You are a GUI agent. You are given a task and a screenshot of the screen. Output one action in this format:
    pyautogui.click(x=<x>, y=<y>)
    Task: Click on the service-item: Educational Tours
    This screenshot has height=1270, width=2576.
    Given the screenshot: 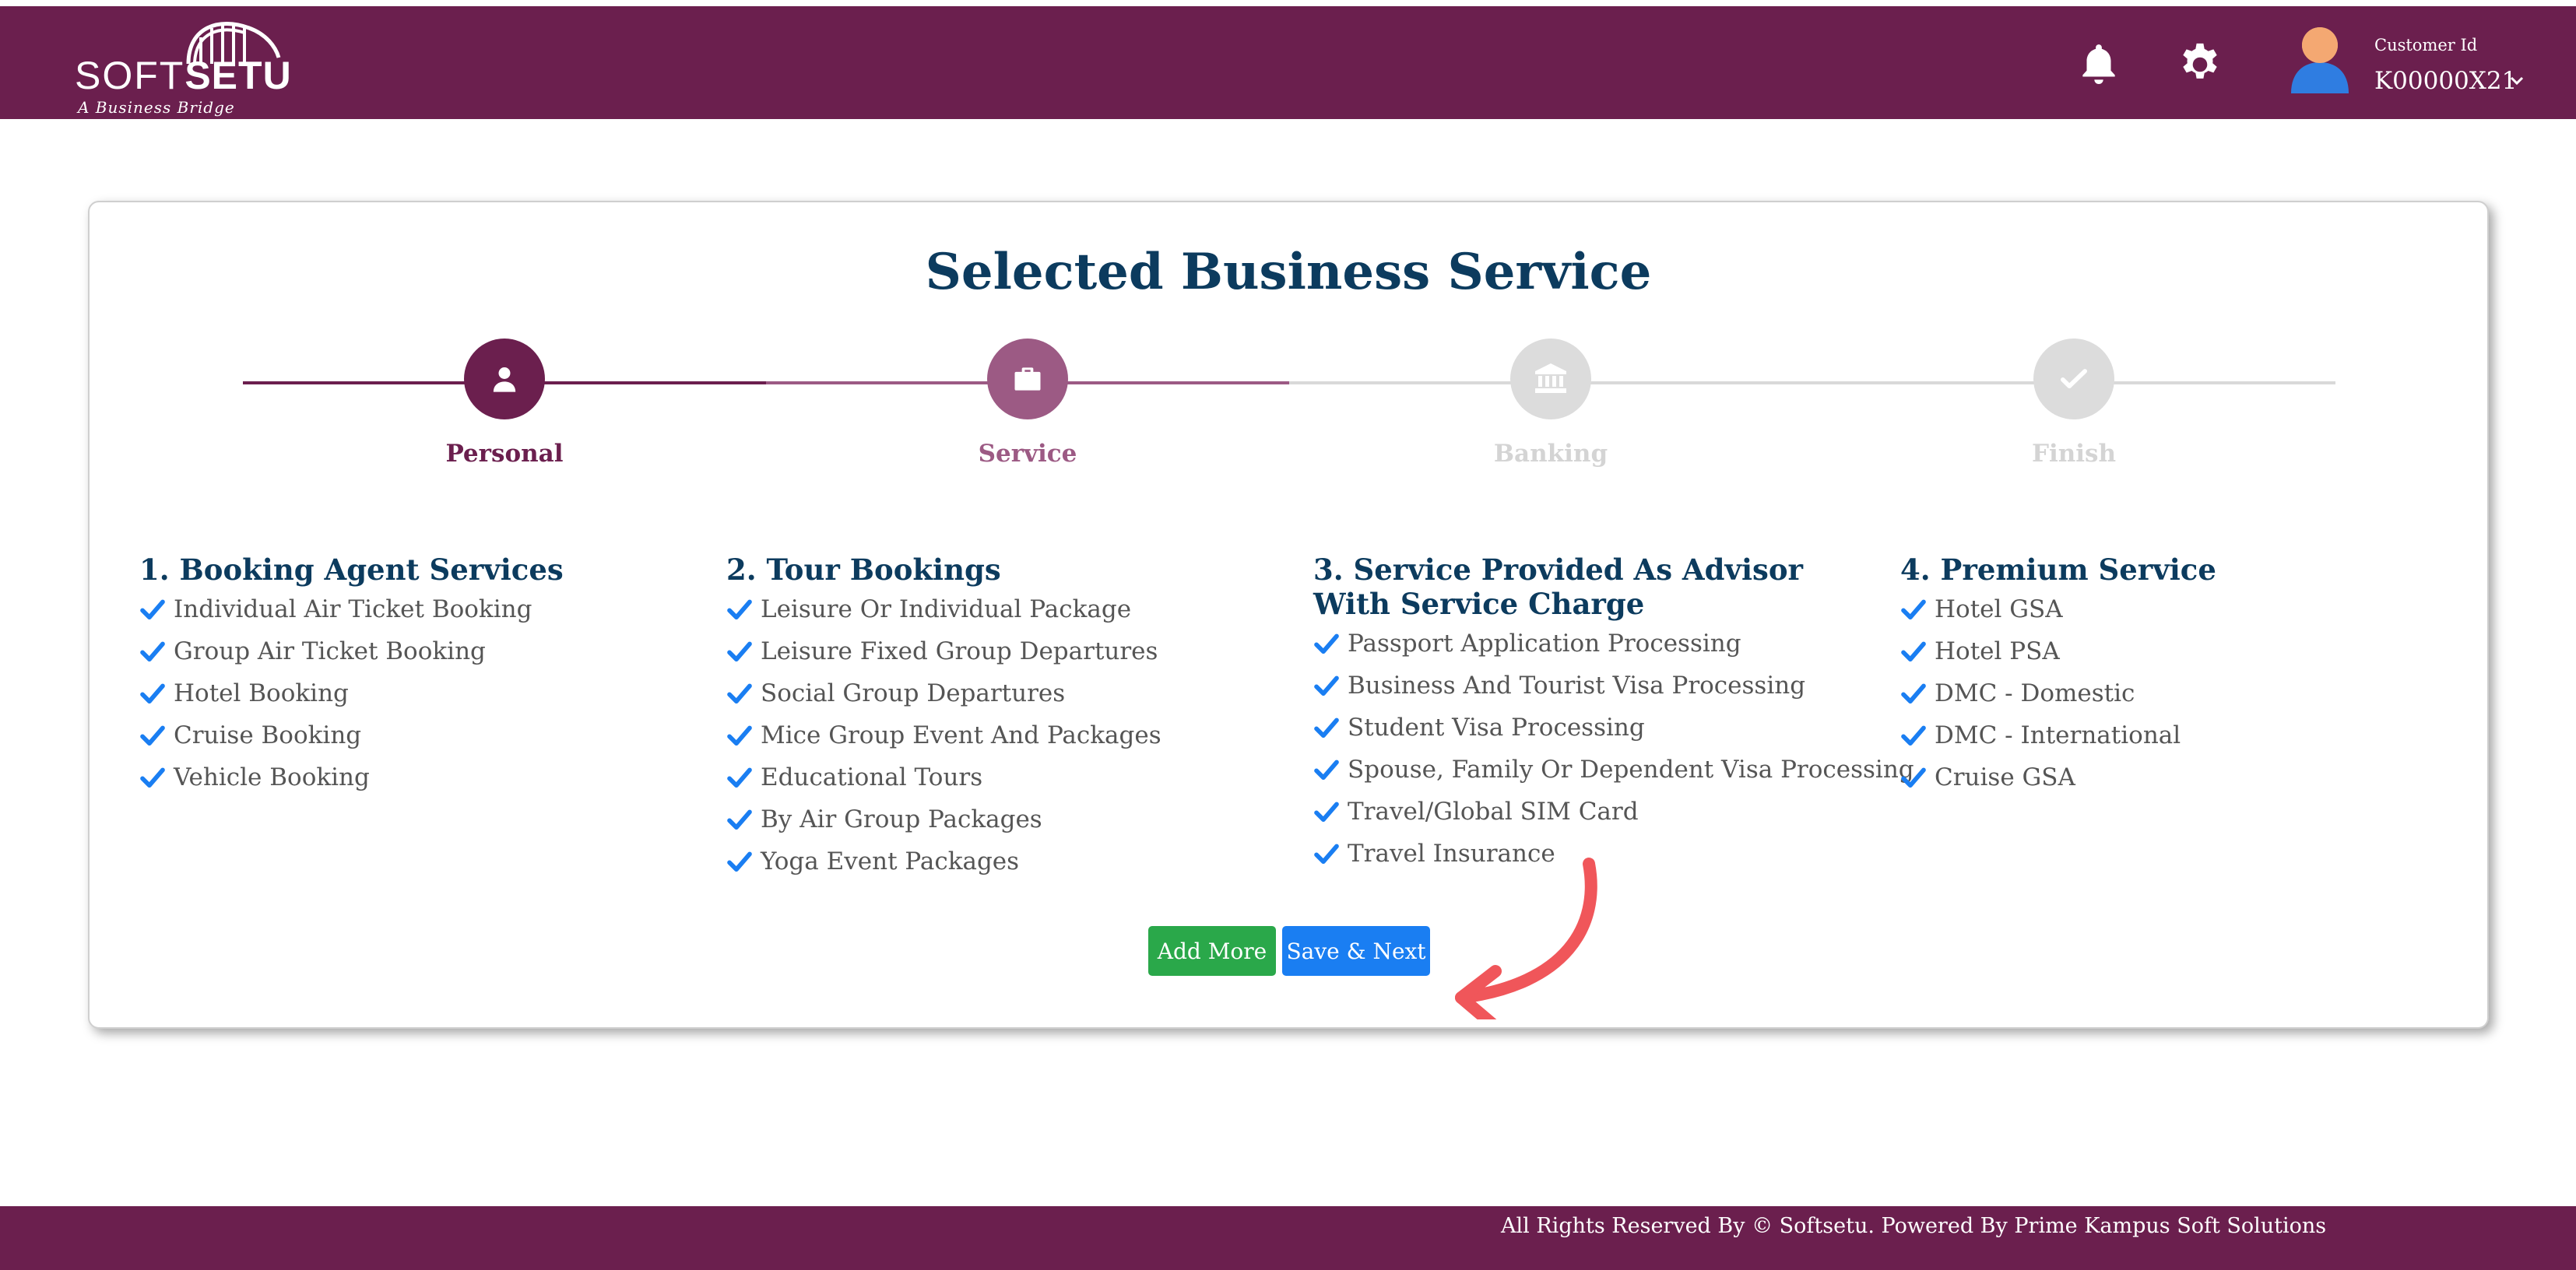 What is the action you would take?
    pyautogui.click(x=1006, y=777)
    